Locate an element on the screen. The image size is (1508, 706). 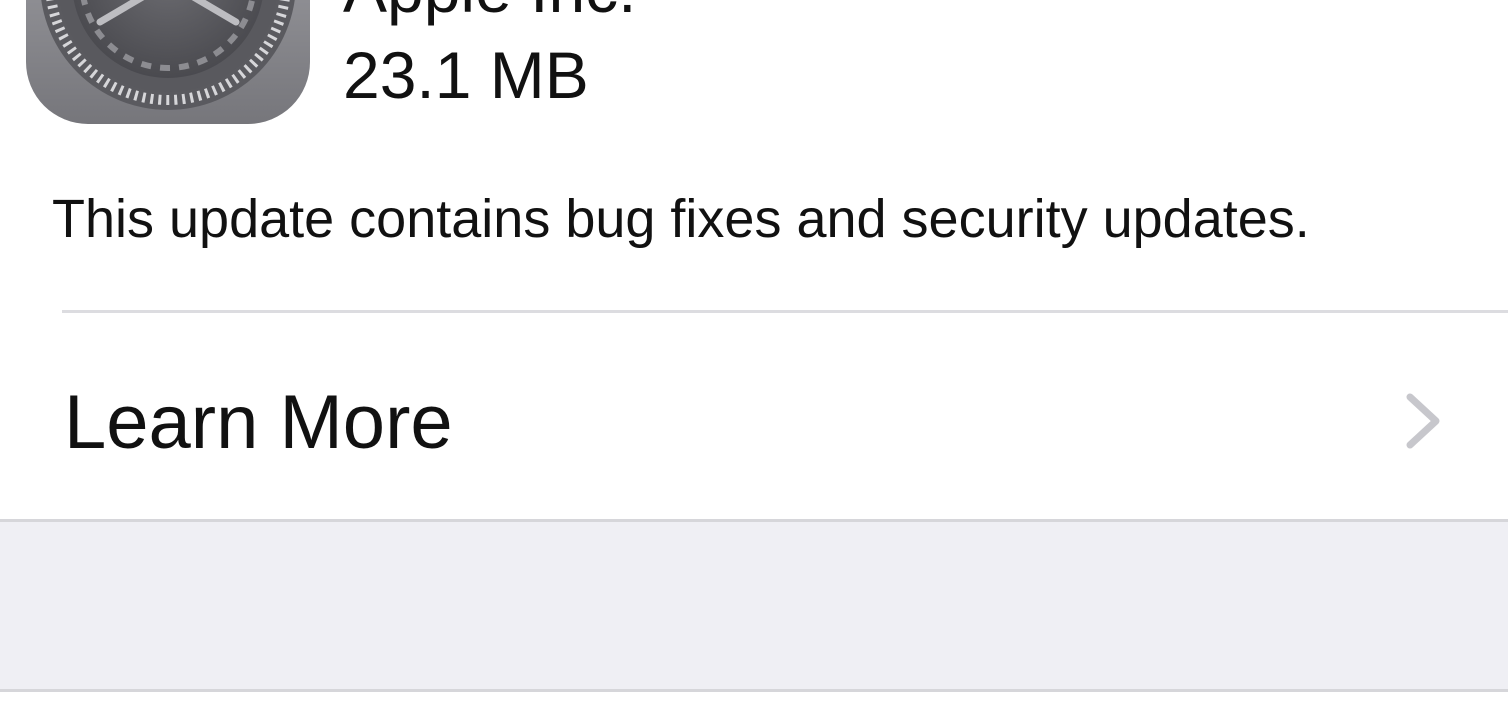
learn-more-label: Learn More is located at coordinates (258, 422).